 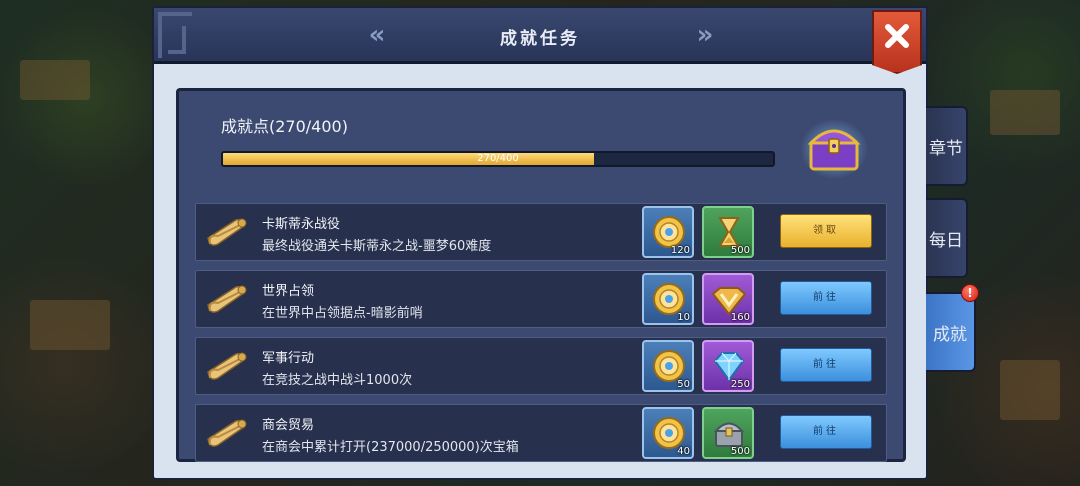 I want to click on tab-chapter: 章节, so click(x=947, y=146).